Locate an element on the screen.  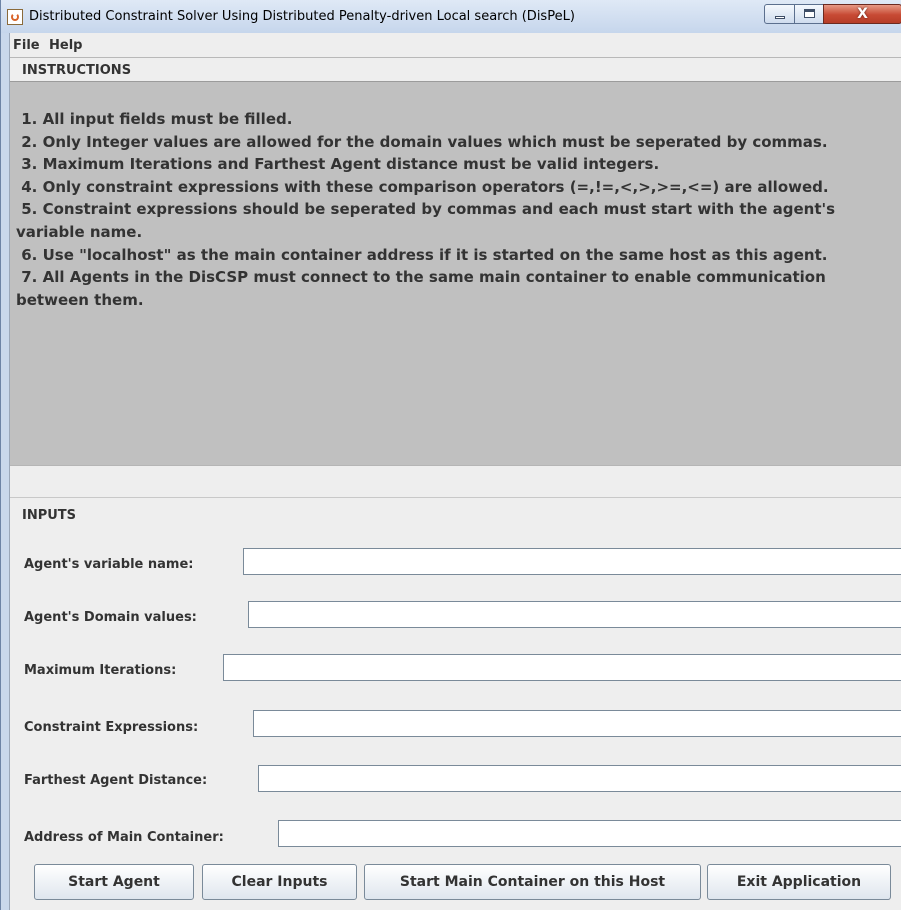
inputs-title: INPUTS is located at coordinates (49, 515).